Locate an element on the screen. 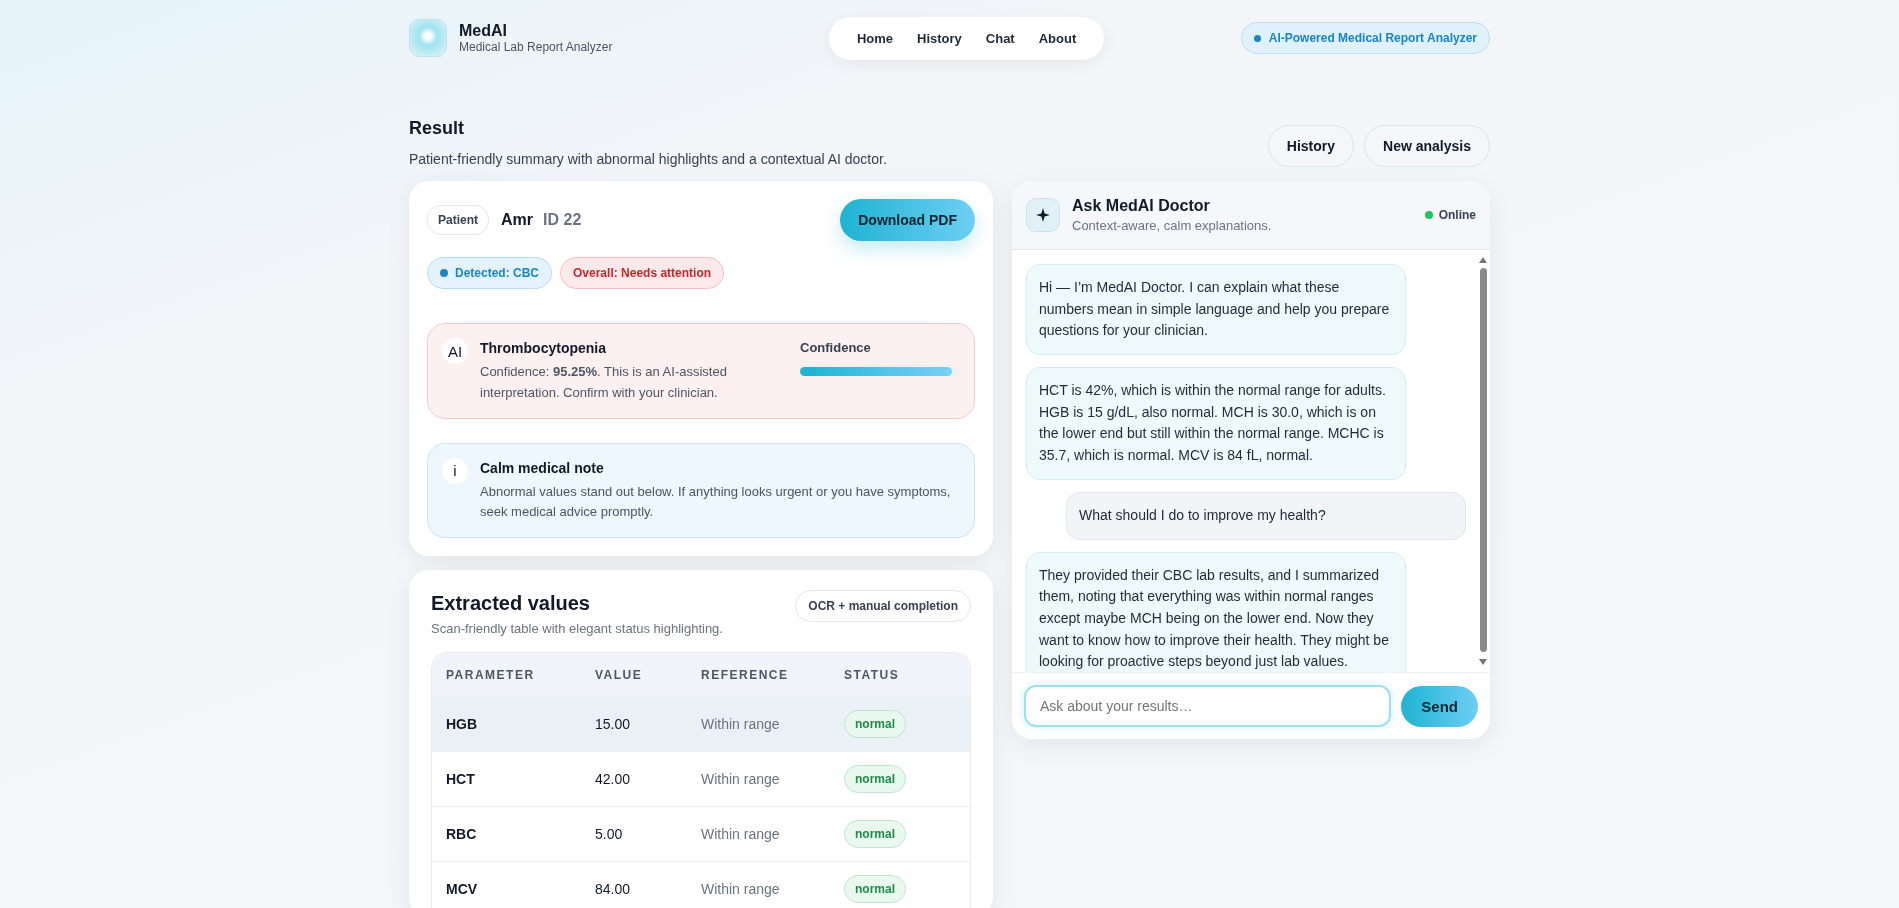 The height and width of the screenshot is (908, 1899). column-header: REFERENCE is located at coordinates (745, 674).